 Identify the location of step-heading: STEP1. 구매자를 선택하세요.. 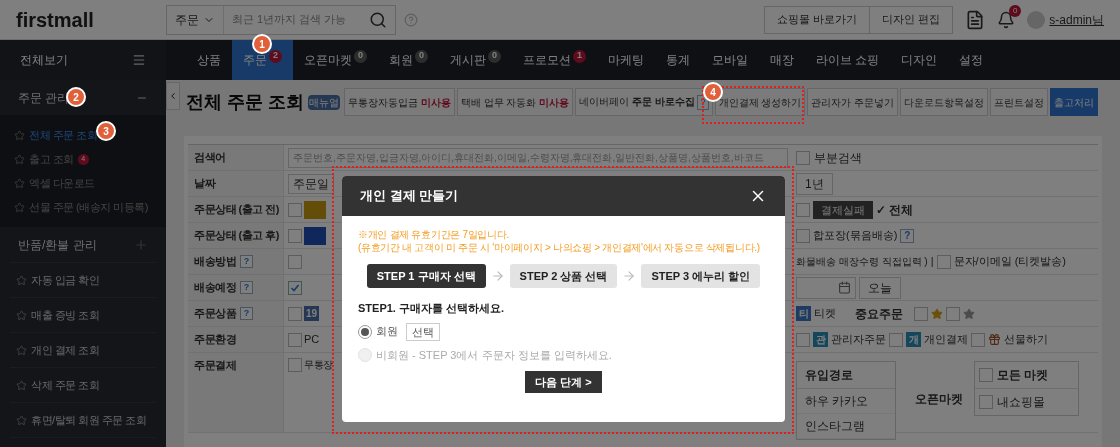
(432, 308).